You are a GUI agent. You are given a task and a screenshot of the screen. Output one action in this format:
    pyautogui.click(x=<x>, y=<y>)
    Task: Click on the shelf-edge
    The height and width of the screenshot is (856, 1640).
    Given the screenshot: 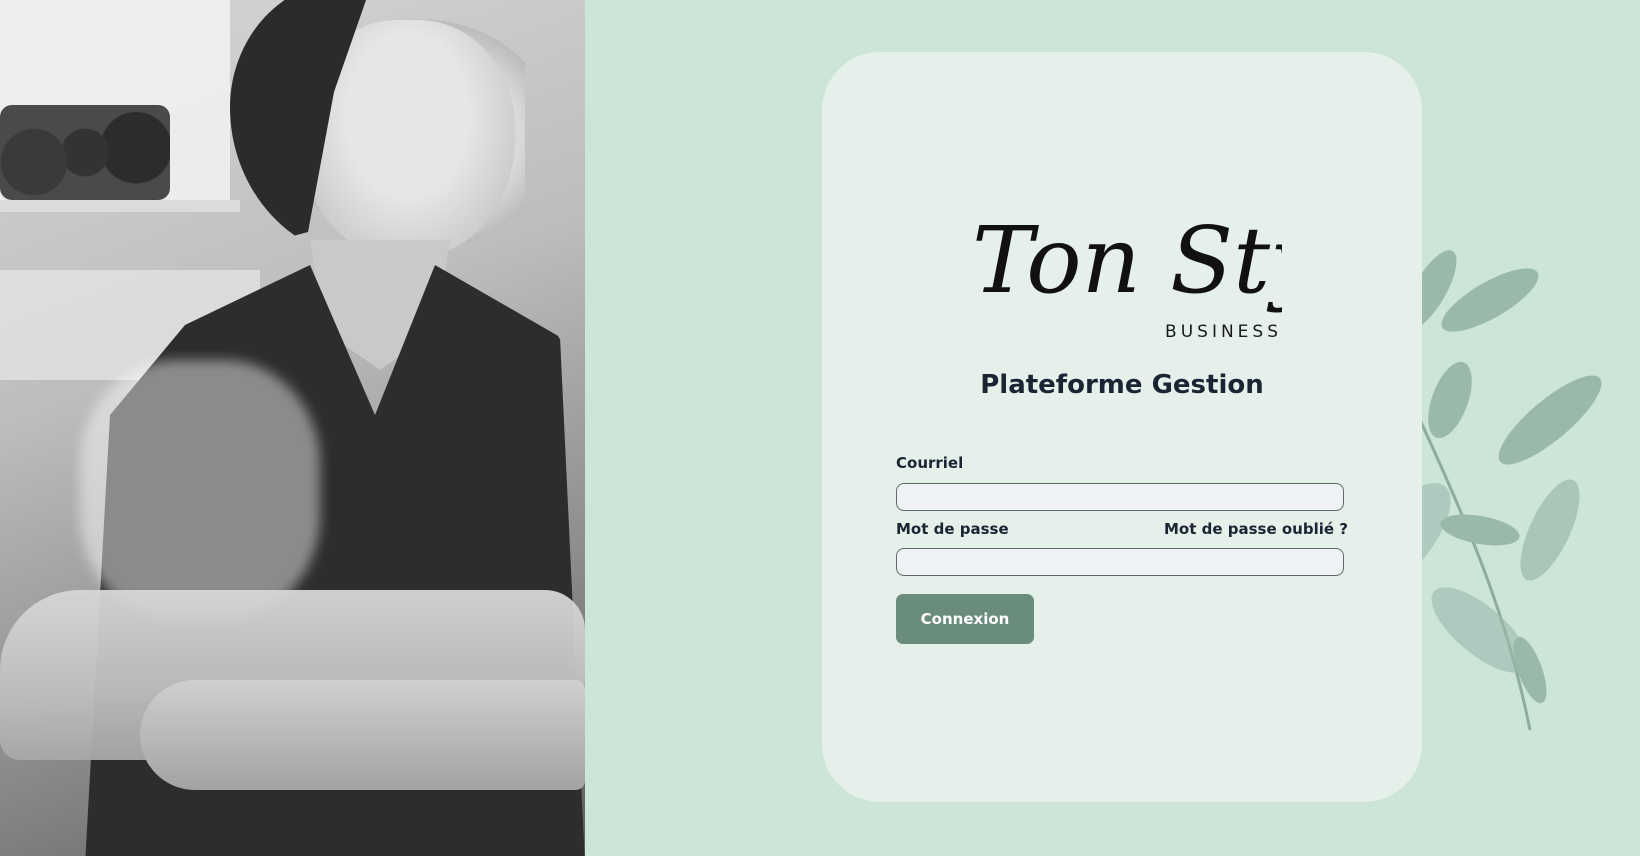 What is the action you would take?
    pyautogui.click(x=120, y=206)
    